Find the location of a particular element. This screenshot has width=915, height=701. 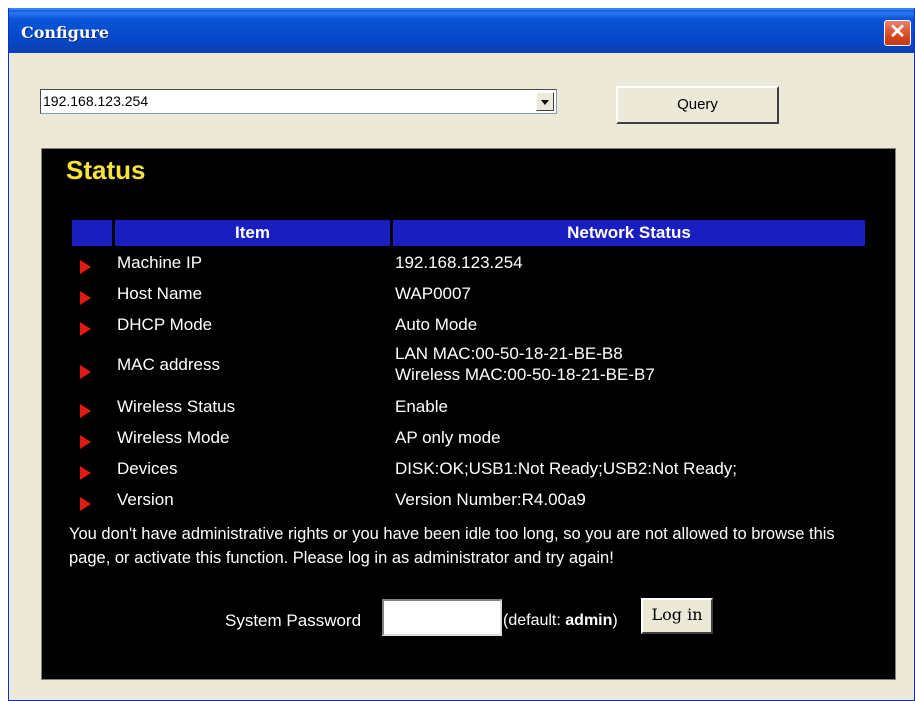

hint-suffix: ) is located at coordinates (615, 620).